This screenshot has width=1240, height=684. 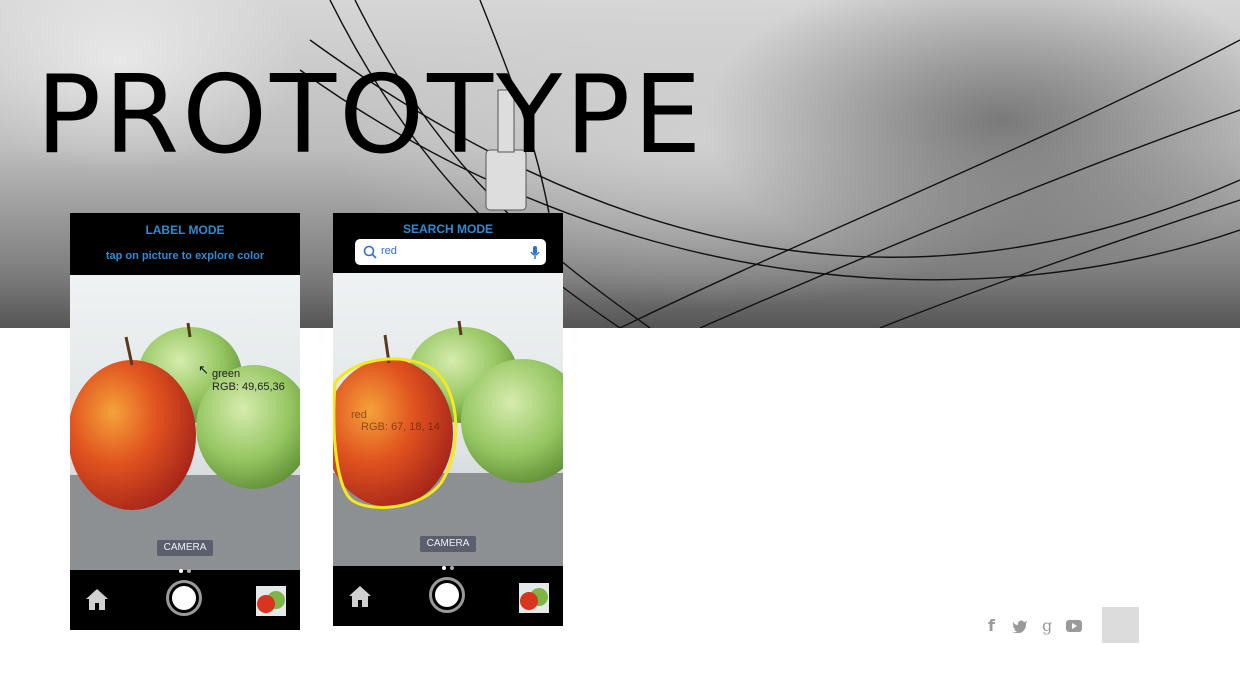 I want to click on search-input, so click(x=451, y=251).